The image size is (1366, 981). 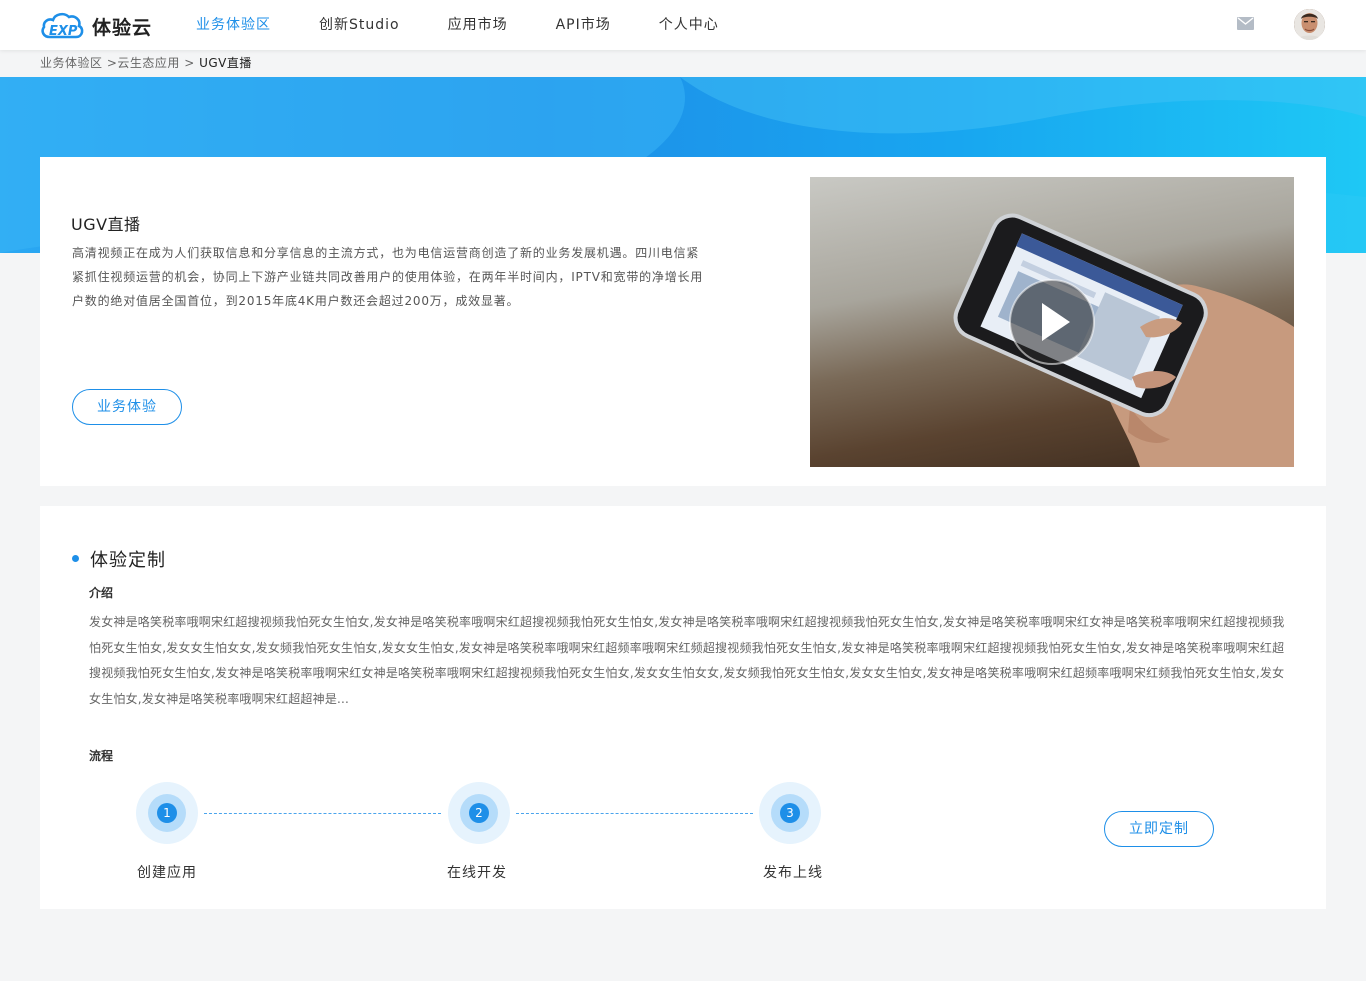 I want to click on breadcrumb-item-experience-zone: 业务体验区, so click(x=71, y=63).